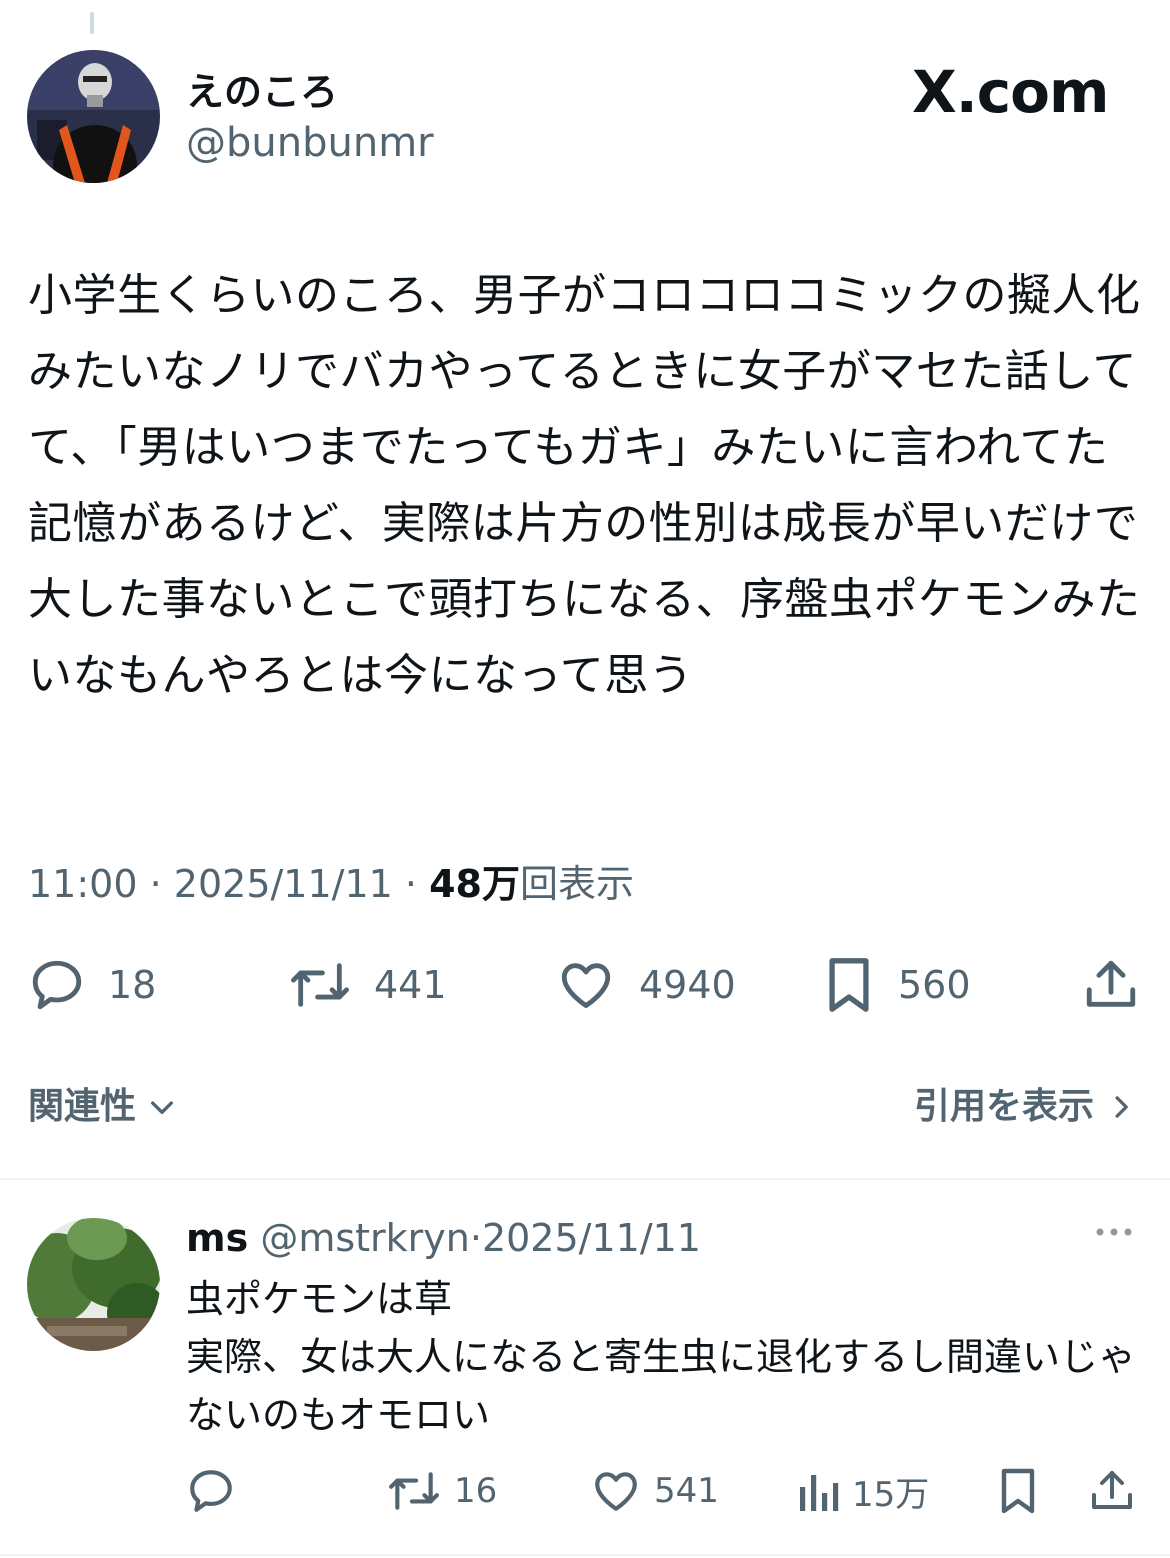 The width and height of the screenshot is (1170, 1558). What do you see at coordinates (92, 23) in the screenshot?
I see `thread-line` at bounding box center [92, 23].